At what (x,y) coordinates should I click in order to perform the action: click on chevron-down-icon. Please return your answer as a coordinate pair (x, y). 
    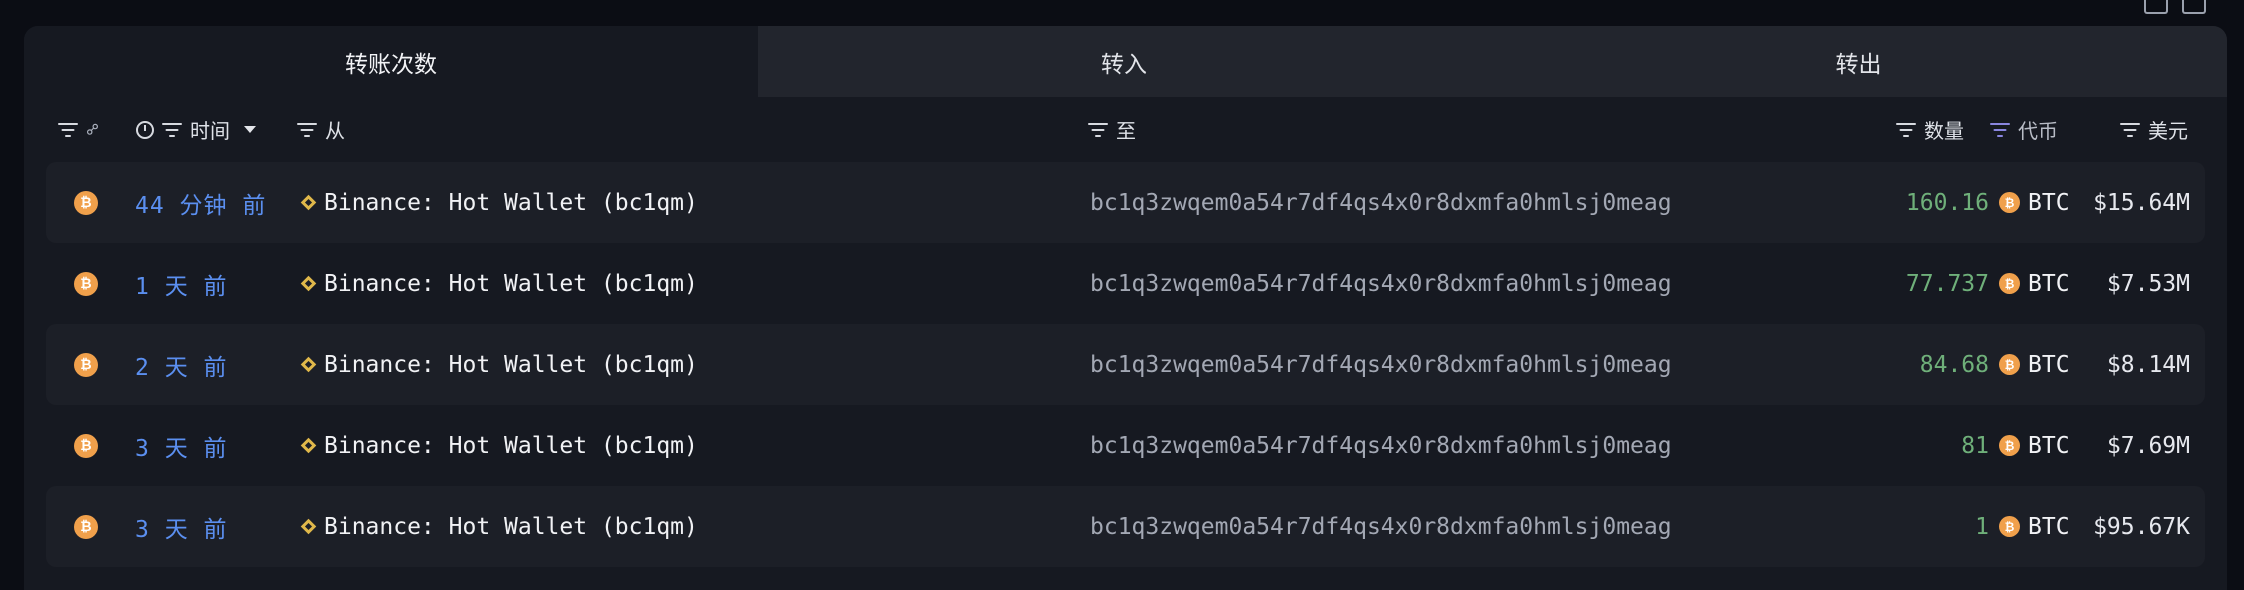
    Looking at the image, I should click on (250, 129).